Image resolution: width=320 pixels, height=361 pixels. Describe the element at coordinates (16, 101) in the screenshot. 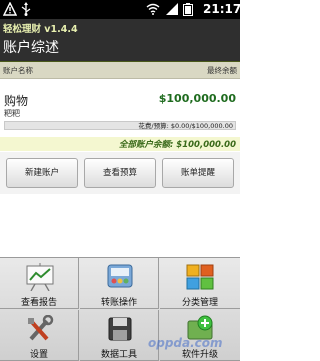

I see `account-name: 购物` at that location.